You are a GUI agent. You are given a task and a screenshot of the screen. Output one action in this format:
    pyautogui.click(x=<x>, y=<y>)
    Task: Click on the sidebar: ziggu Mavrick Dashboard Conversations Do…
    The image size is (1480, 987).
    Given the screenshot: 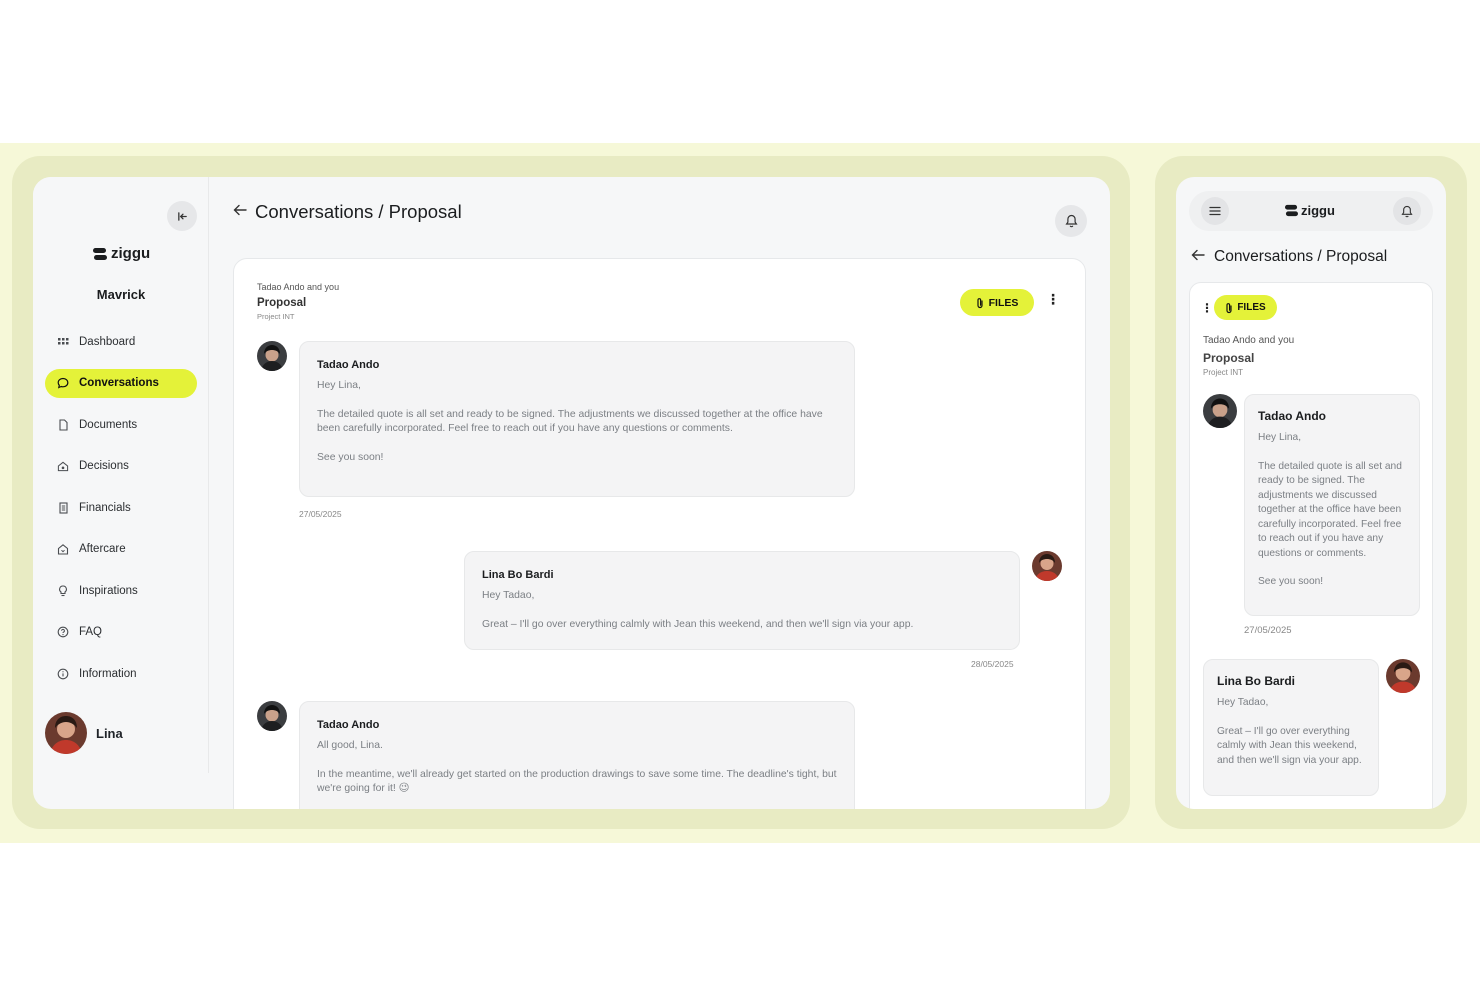 What is the action you would take?
    pyautogui.click(x=121, y=475)
    